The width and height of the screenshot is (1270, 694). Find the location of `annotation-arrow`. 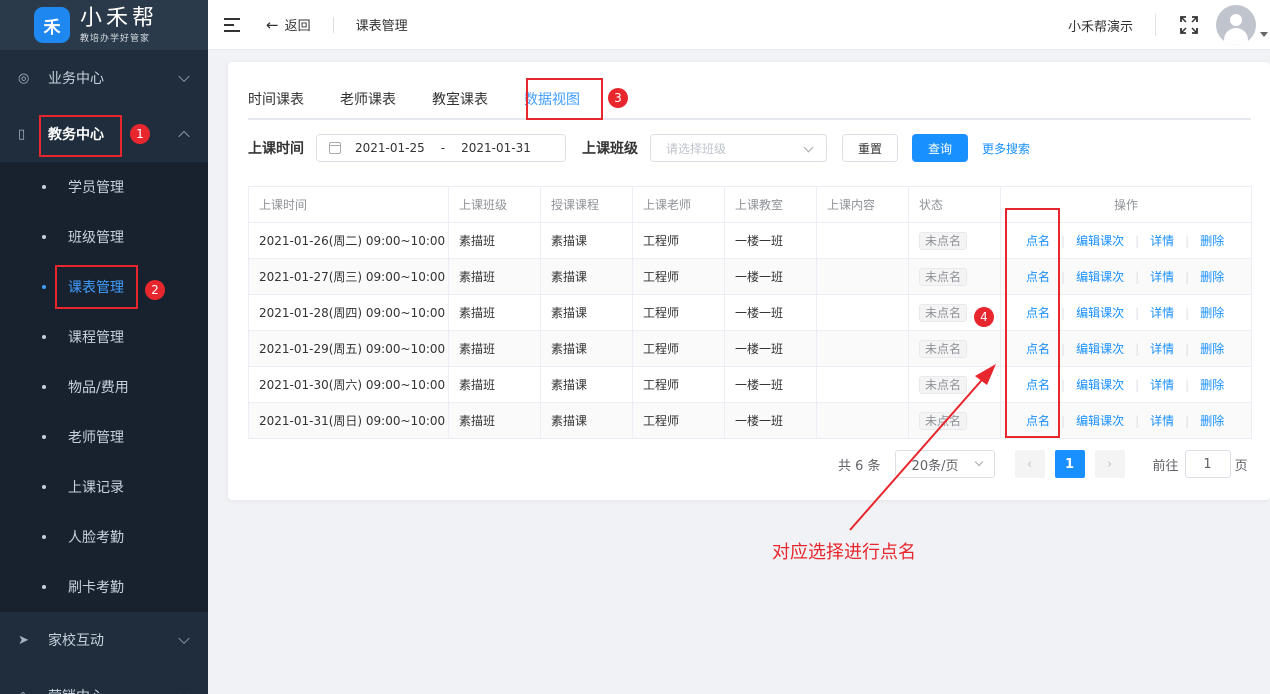

annotation-arrow is located at coordinates (922, 447).